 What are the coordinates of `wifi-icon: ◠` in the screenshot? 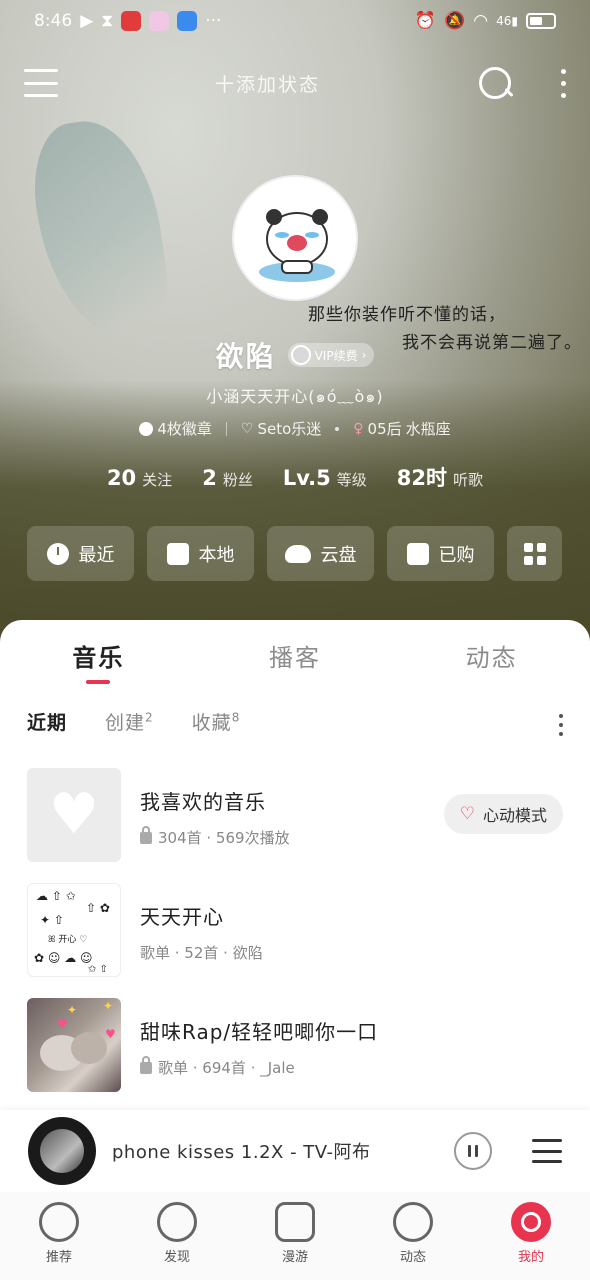 It's located at (481, 21).